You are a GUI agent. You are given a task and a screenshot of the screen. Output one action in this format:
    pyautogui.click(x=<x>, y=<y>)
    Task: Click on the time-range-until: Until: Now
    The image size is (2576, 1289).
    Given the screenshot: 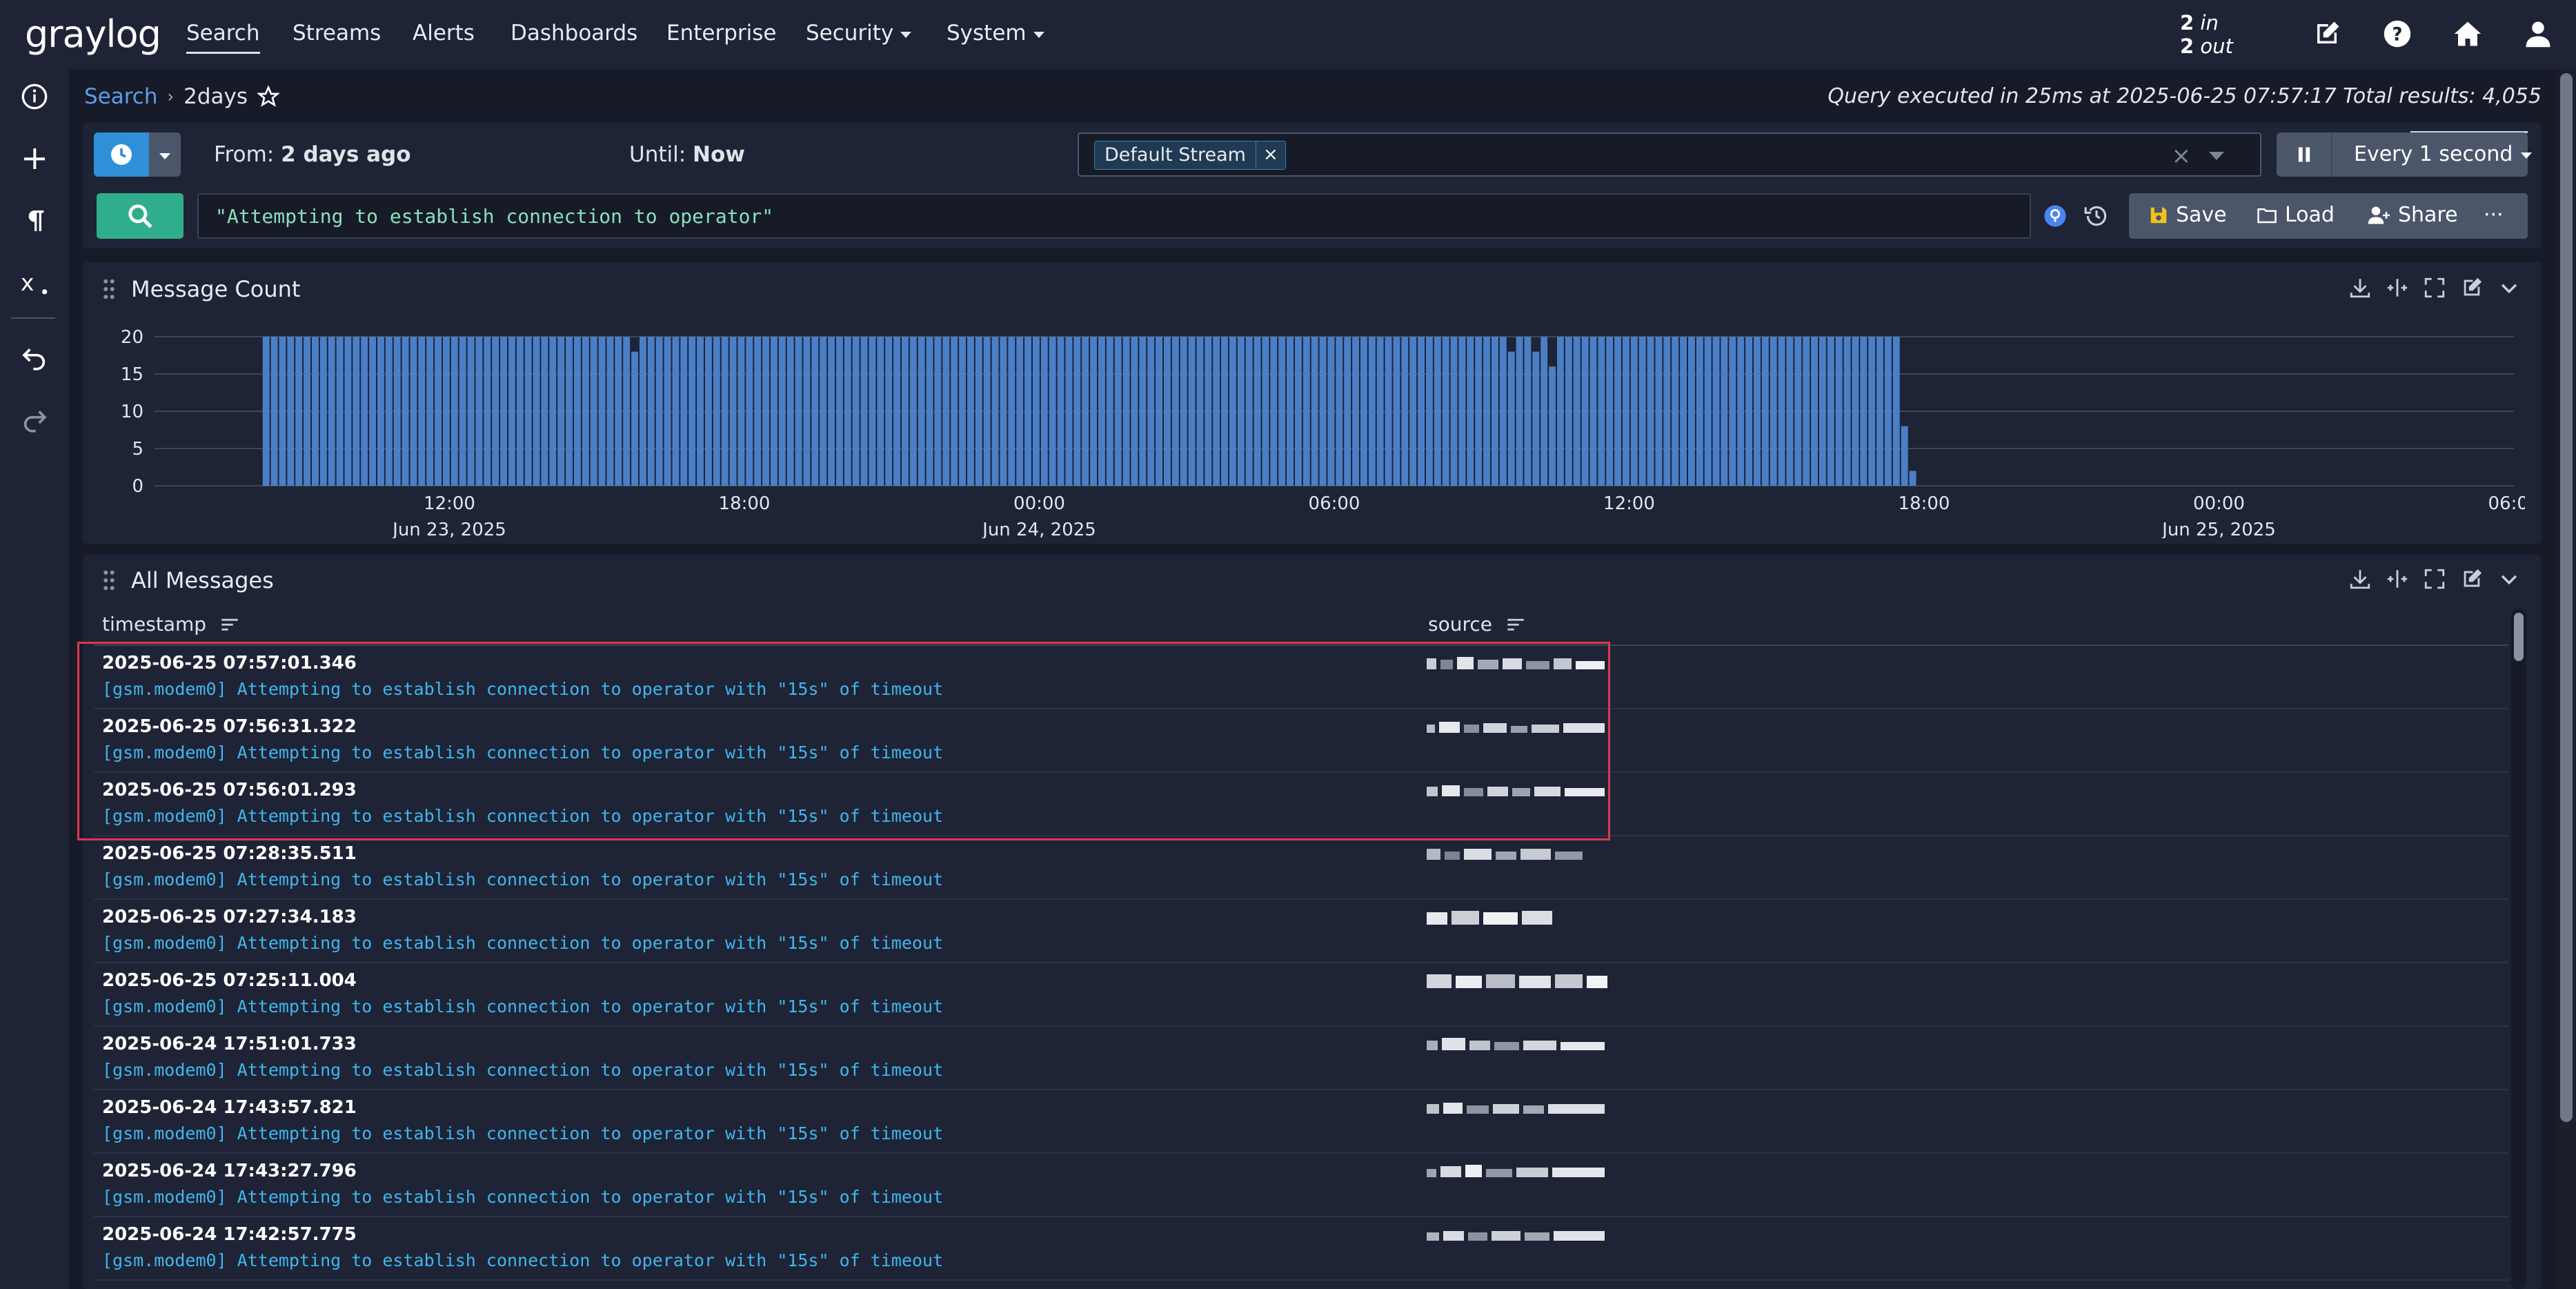 What is the action you would take?
    pyautogui.click(x=687, y=154)
    